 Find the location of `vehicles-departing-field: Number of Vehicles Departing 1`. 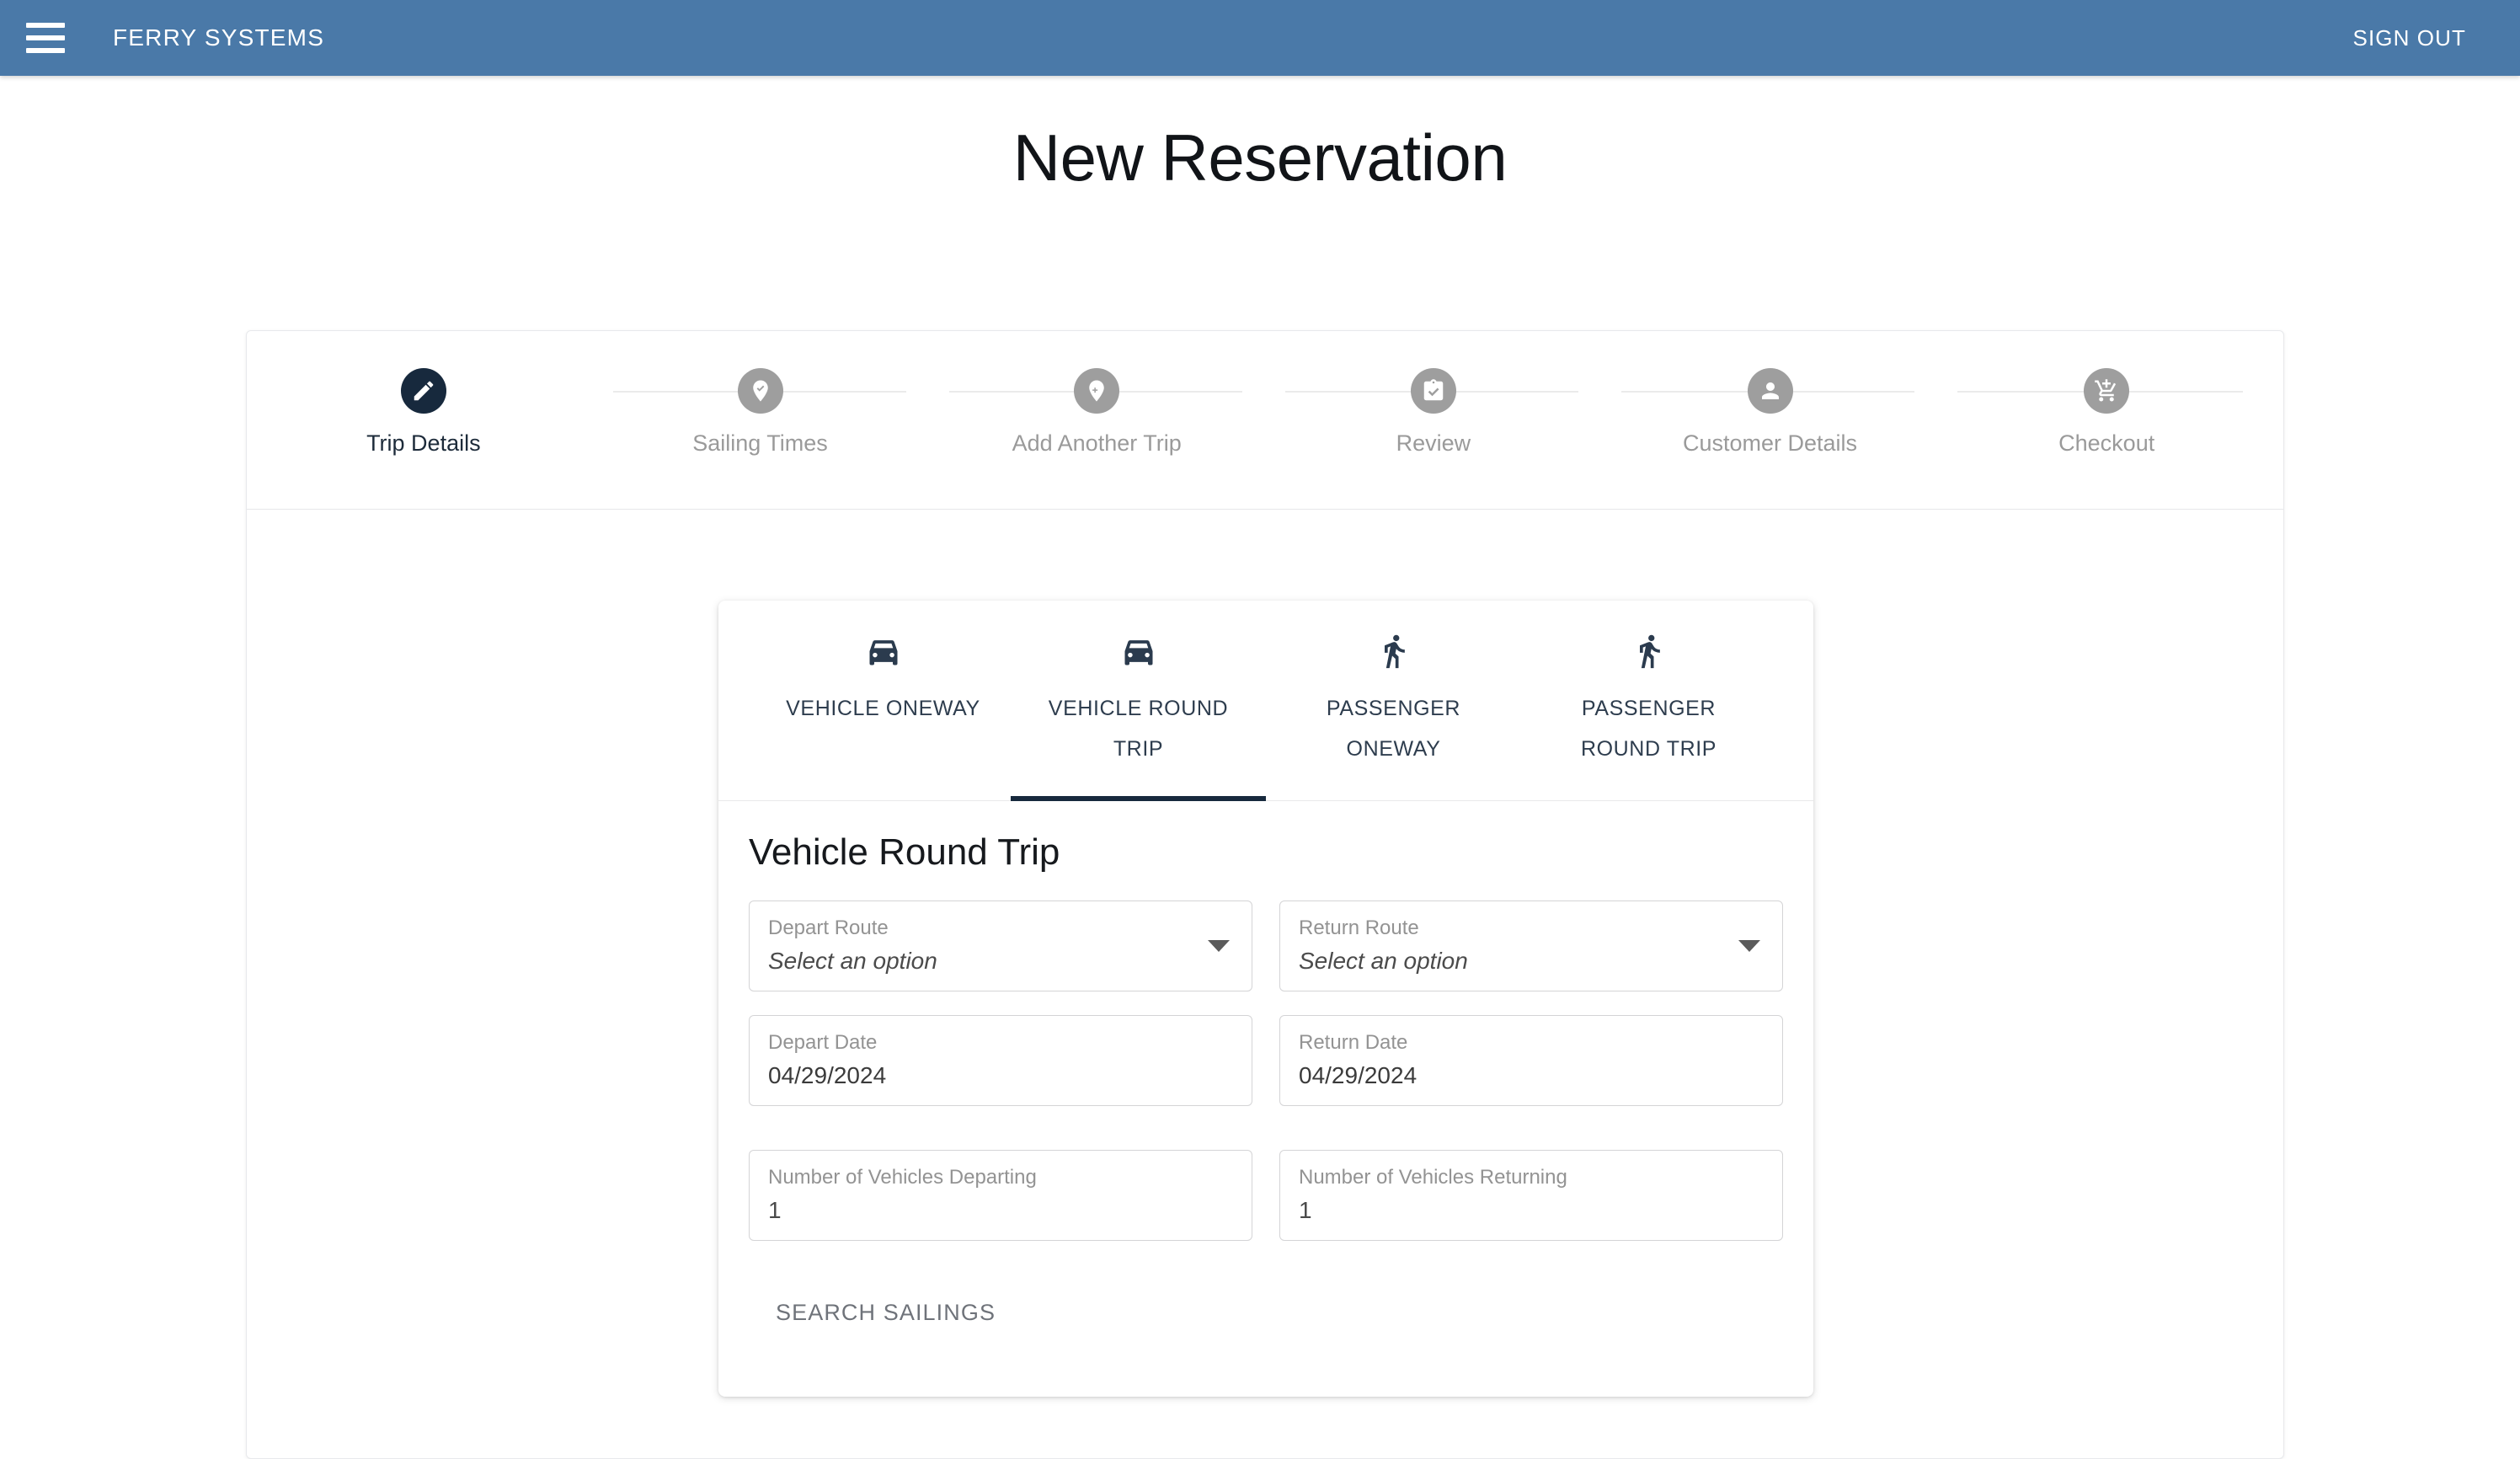

vehicles-departing-field: Number of Vehicles Departing 1 is located at coordinates (1000, 1195).